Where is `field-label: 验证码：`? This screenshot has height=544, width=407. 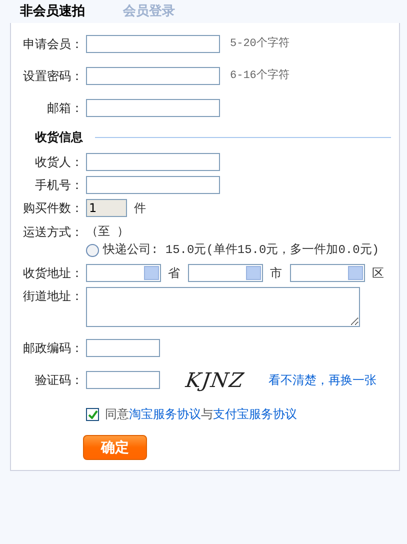
field-label: 验证码： is located at coordinates (58, 380).